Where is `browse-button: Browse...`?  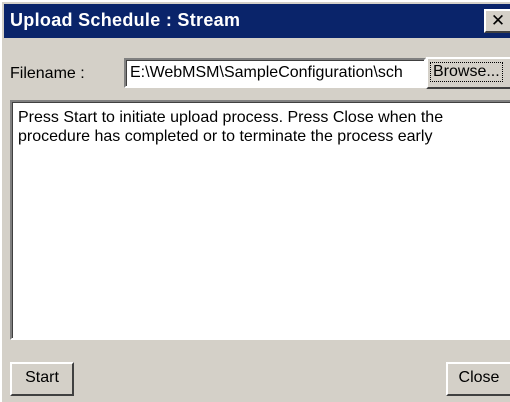 browse-button: Browse... is located at coordinates (468, 73).